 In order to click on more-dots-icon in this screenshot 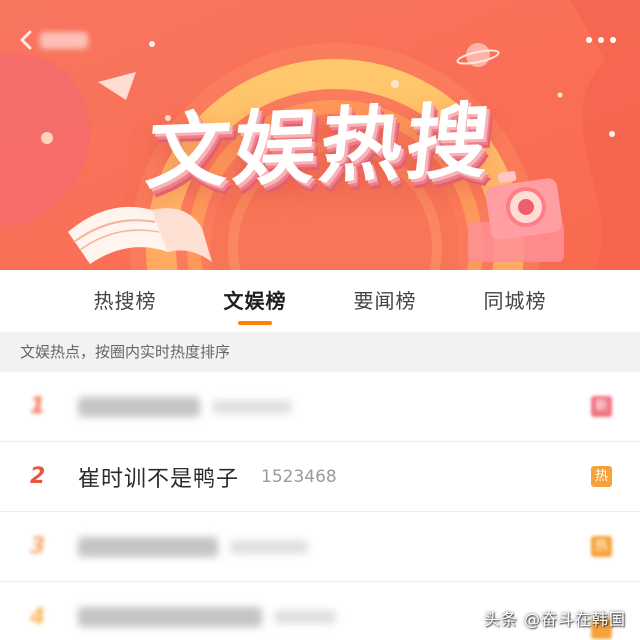, I will do `click(601, 40)`.